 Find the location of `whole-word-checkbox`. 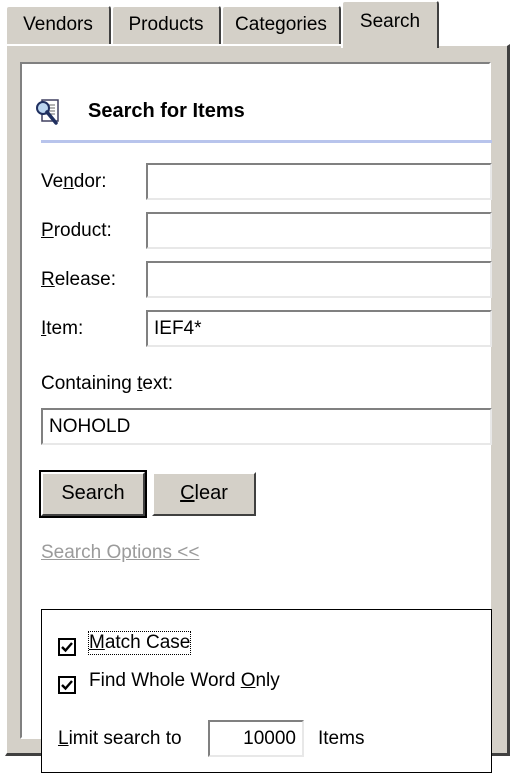

whole-word-checkbox is located at coordinates (67, 685).